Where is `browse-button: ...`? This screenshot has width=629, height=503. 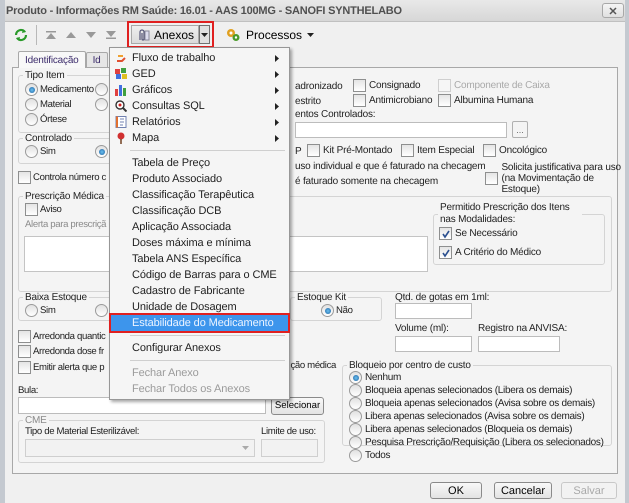 browse-button: ... is located at coordinates (520, 129).